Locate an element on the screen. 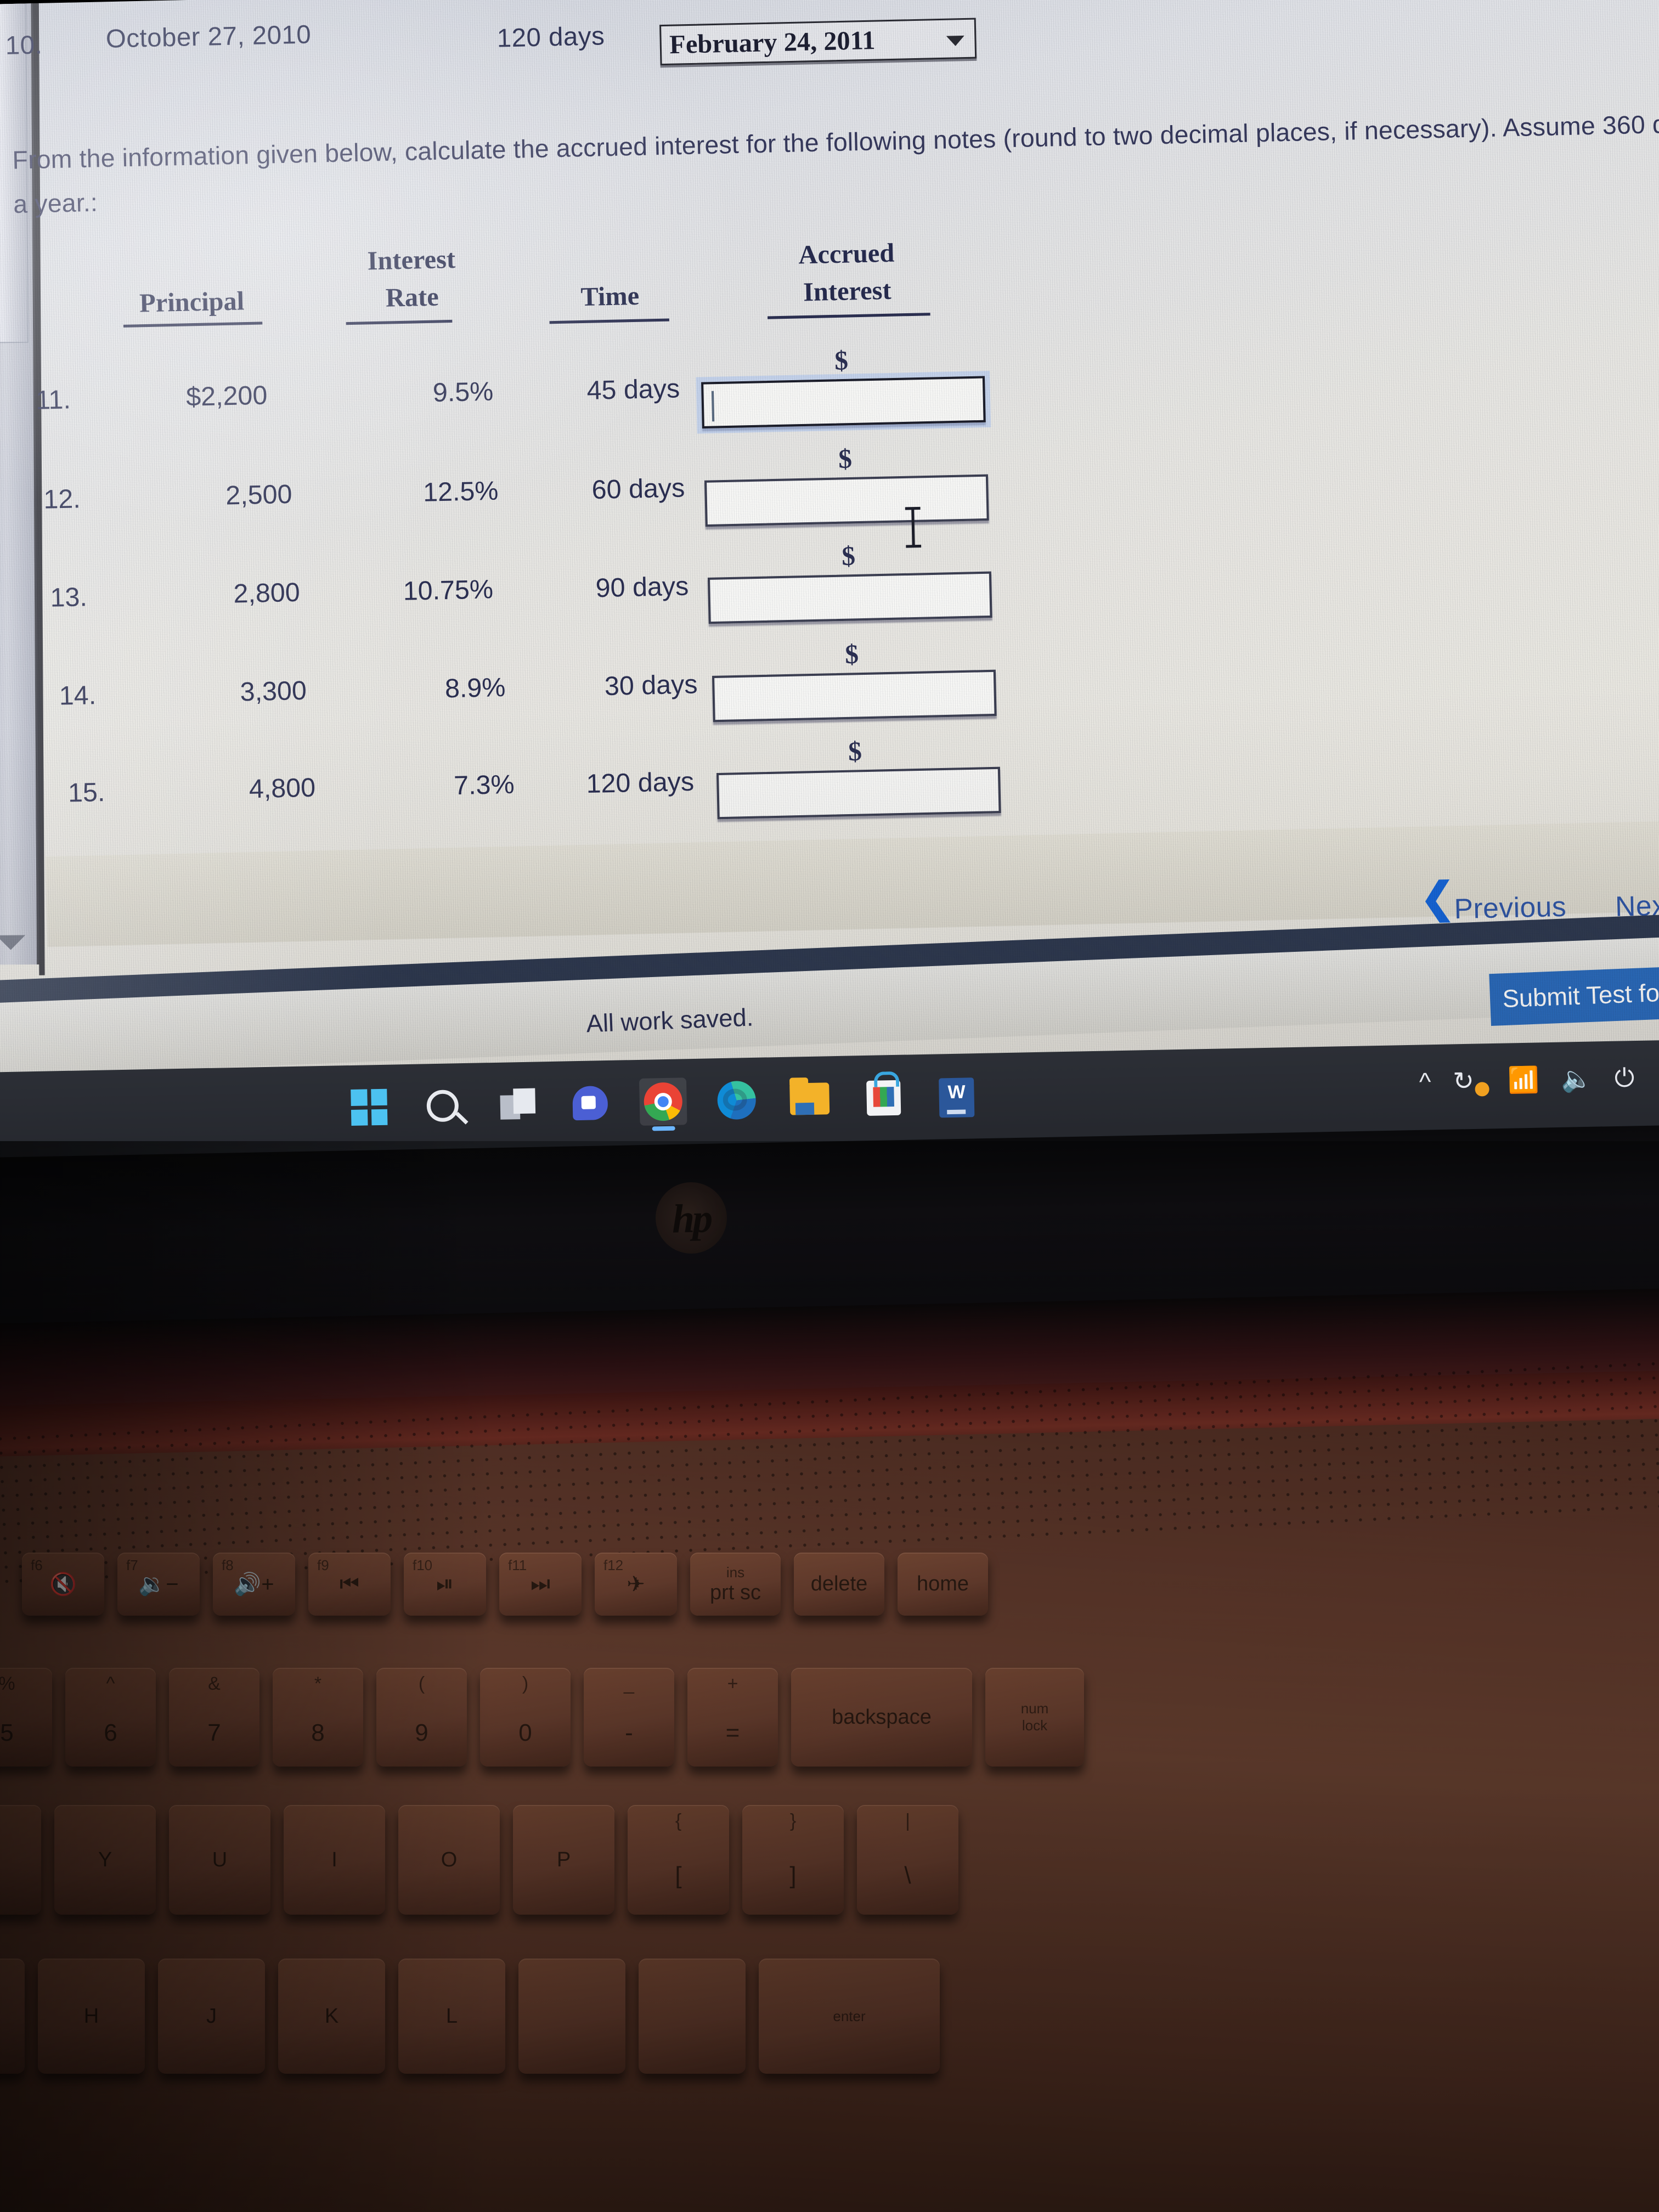 The image size is (1659, 2212). key-equals: + = is located at coordinates (732, 1717).